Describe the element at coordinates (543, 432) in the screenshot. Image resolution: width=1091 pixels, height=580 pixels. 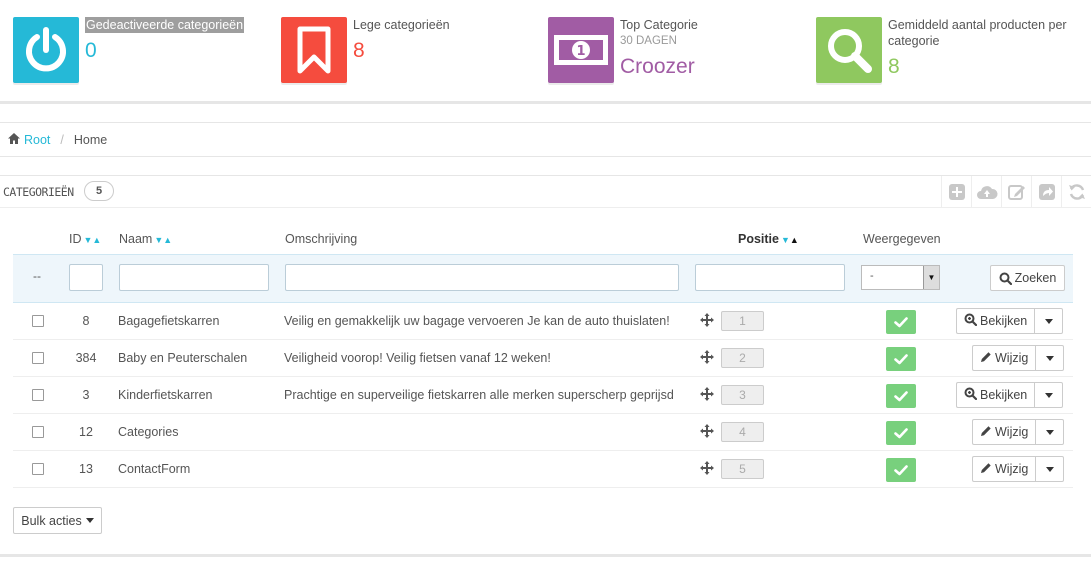
I see `table-row: 12 Categories 4 Wijzig` at that location.